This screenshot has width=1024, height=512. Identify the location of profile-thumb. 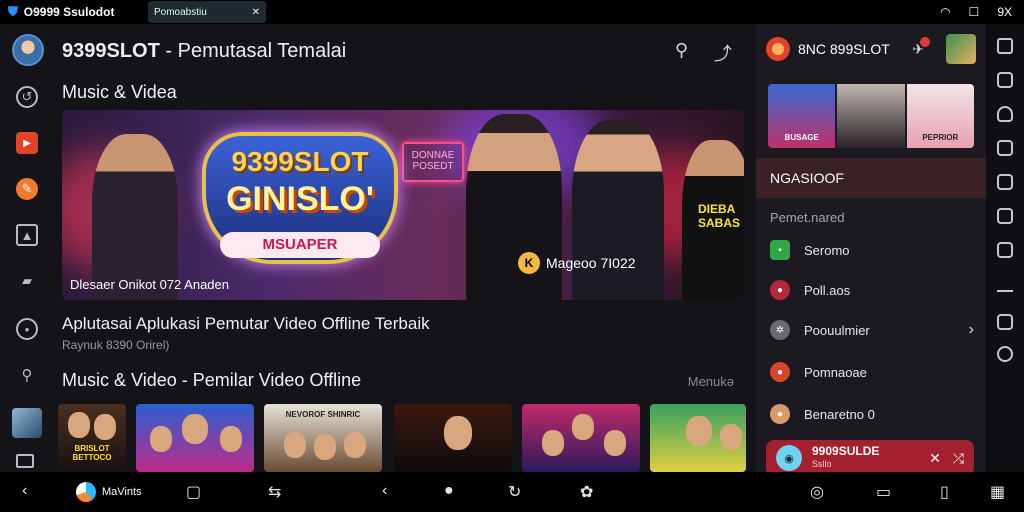
(27, 423).